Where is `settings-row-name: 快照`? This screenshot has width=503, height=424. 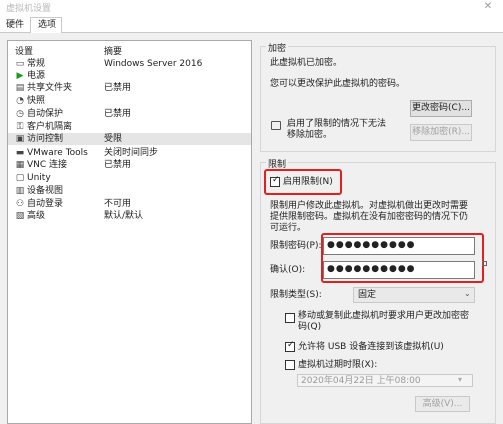
settings-row-name: 快照 is located at coordinates (36, 101).